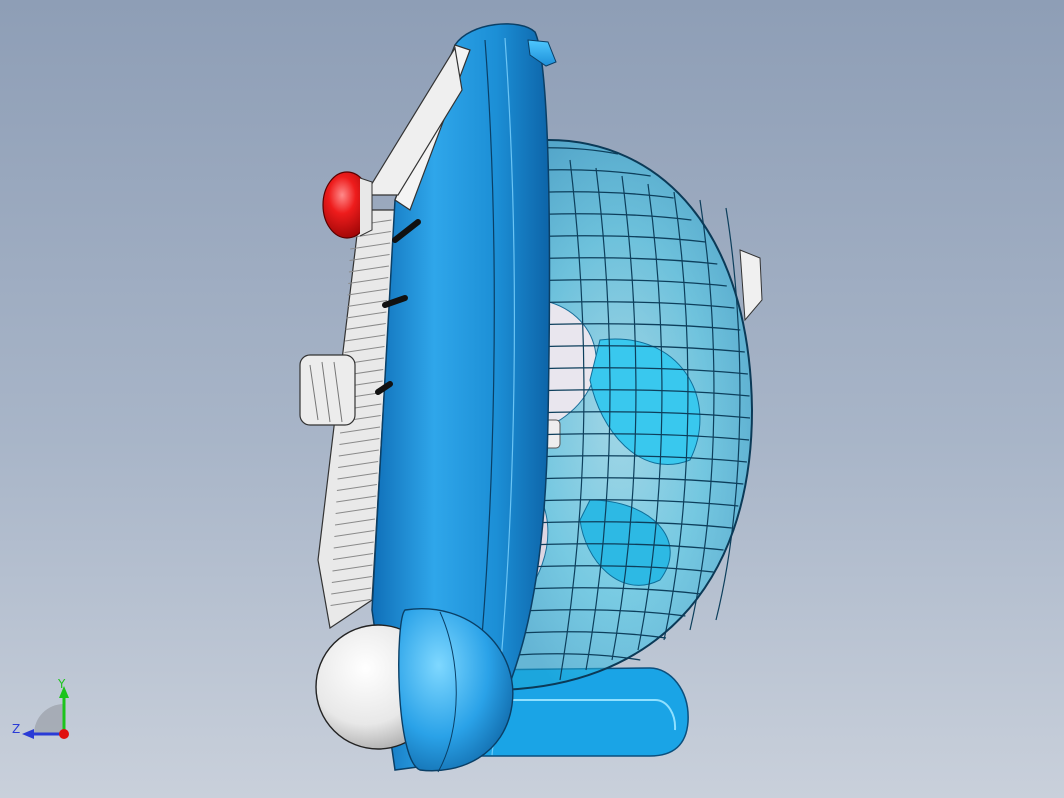 This screenshot has height=798, width=1064. Describe the element at coordinates (347, 205) in the screenshot. I see `power-knob` at that location.